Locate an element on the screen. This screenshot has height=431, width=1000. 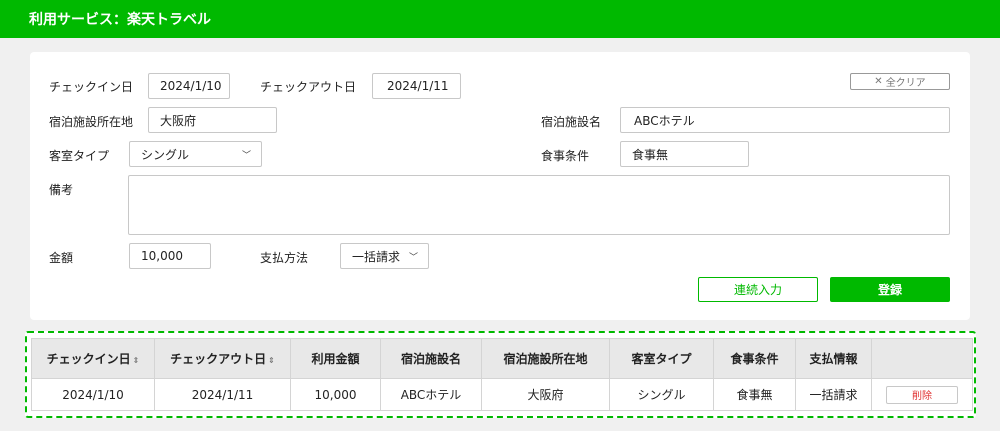
meal-field: 食事無 is located at coordinates (684, 154).